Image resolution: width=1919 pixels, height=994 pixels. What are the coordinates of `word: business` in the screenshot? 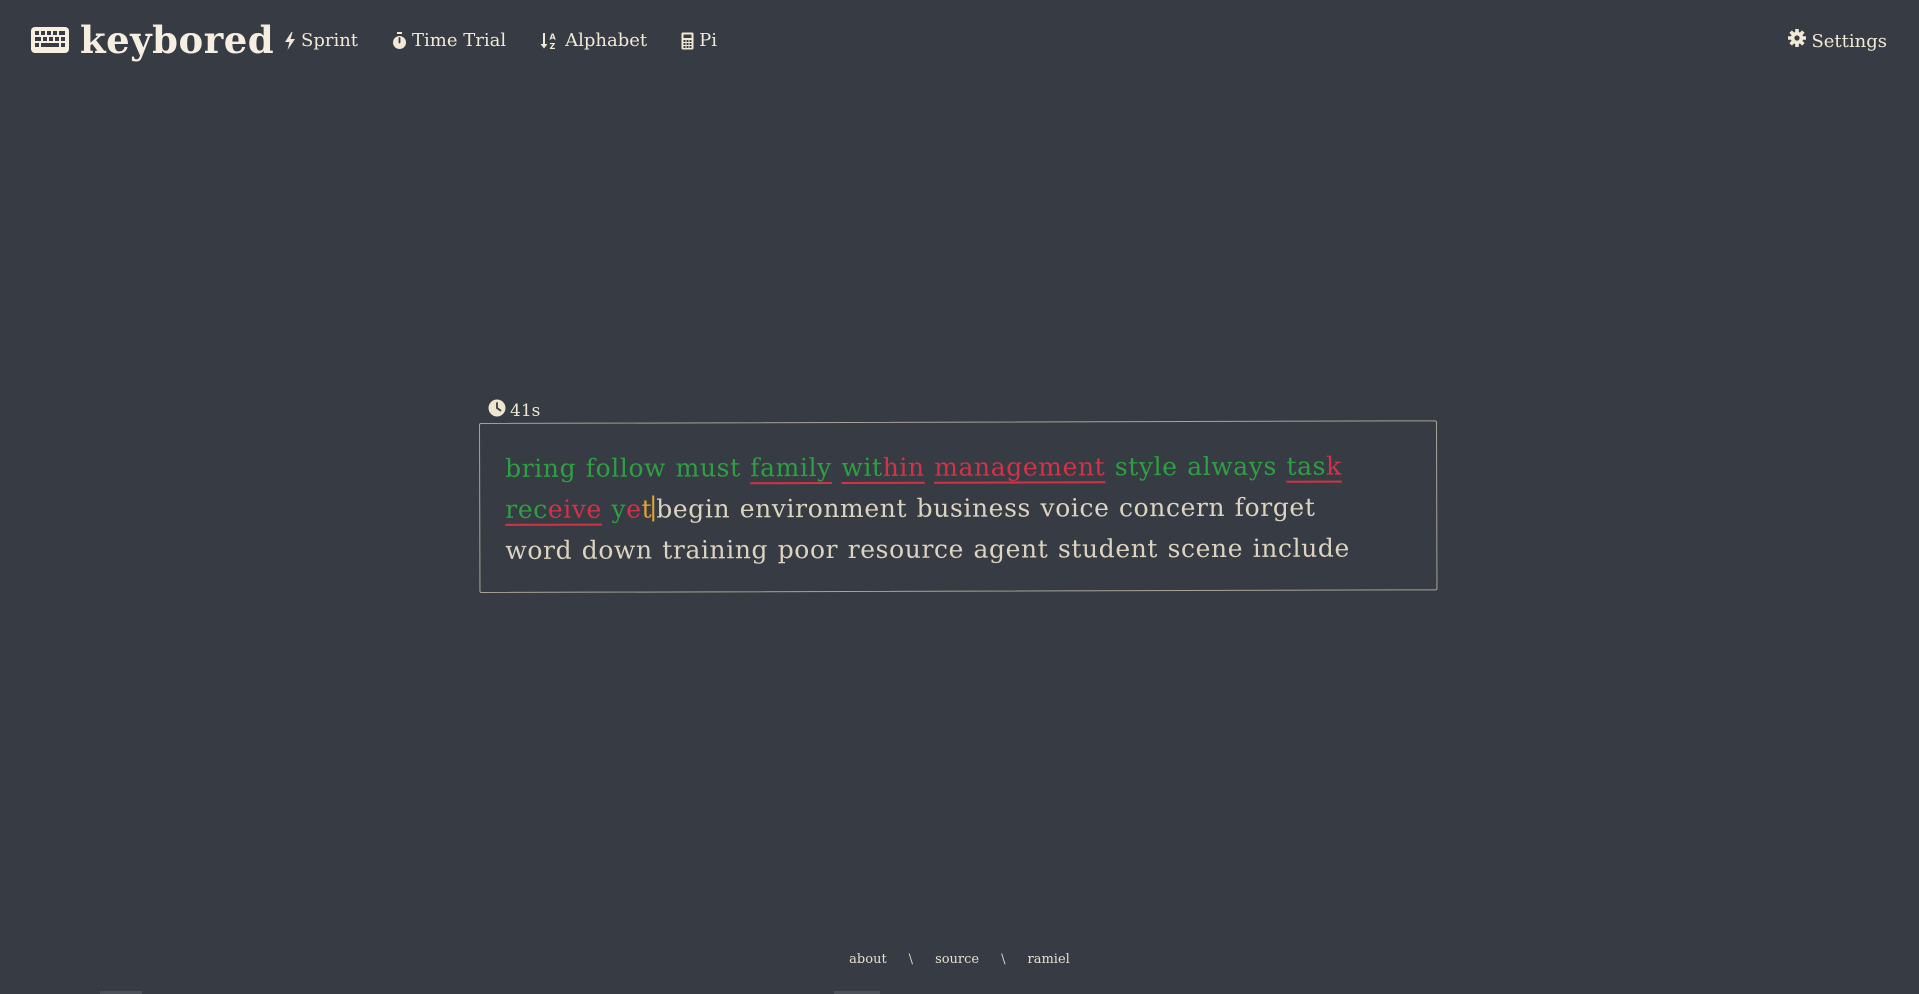 It's located at (973, 508).